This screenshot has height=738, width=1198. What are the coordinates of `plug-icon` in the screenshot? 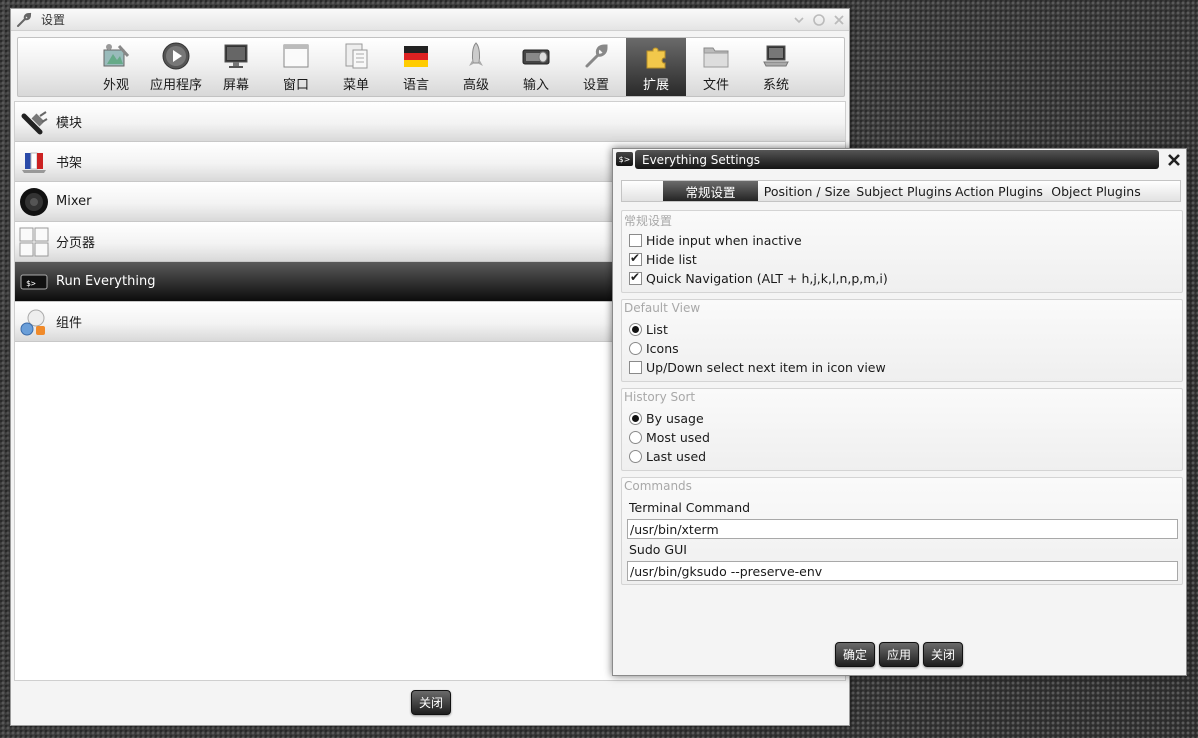 It's located at (34, 122).